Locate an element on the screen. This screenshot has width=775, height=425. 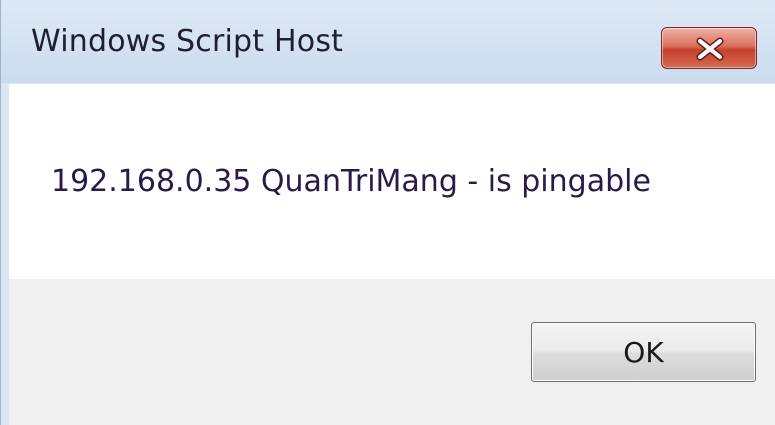
window-title: Windows Script Host is located at coordinates (187, 41).